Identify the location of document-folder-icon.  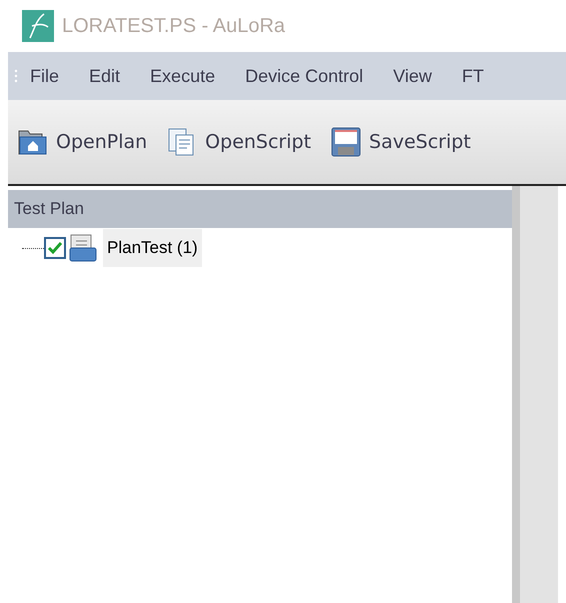
(83, 248).